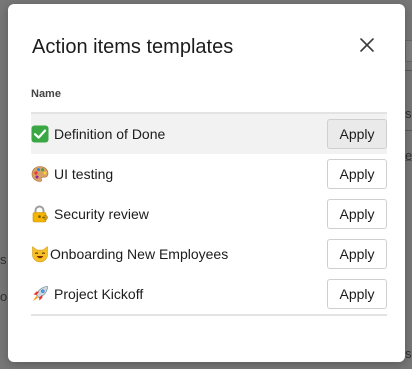  Describe the element at coordinates (101, 214) in the screenshot. I see `template-label: Security review` at that location.